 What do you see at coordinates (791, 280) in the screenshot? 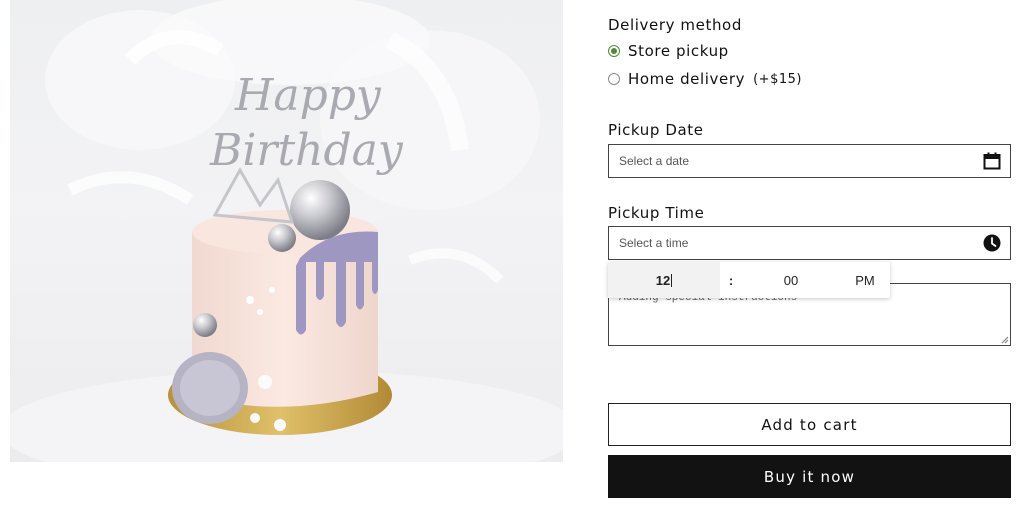
I see `time-picker-minute: 00` at bounding box center [791, 280].